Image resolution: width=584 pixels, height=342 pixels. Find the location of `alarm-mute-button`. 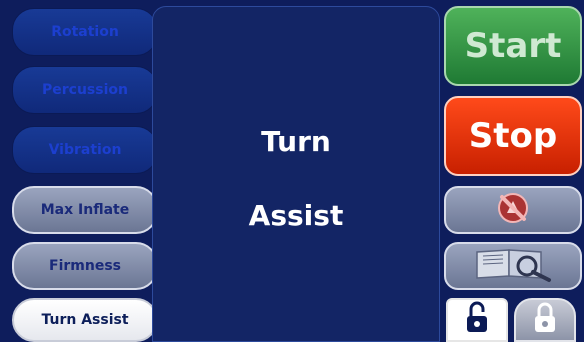

alarm-mute-button is located at coordinates (513, 210).